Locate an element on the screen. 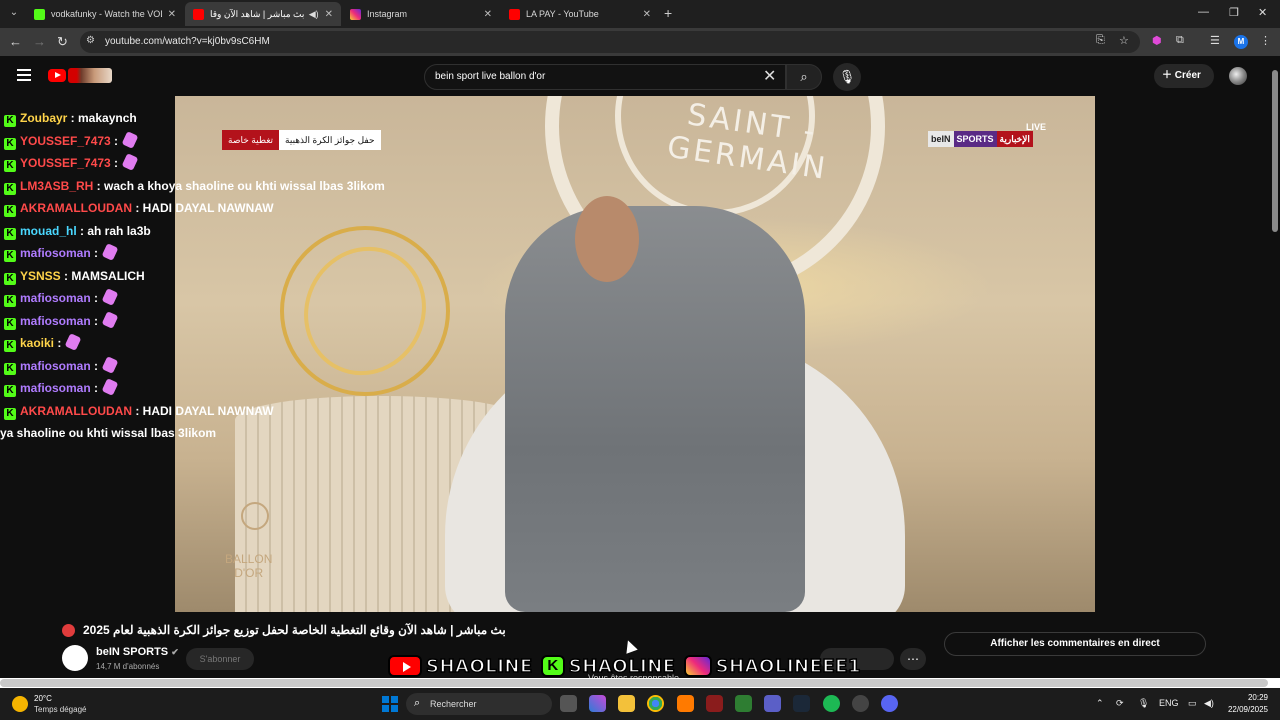  channel-bug: beIN SPORTS الإخبارية is located at coordinates (980, 139).